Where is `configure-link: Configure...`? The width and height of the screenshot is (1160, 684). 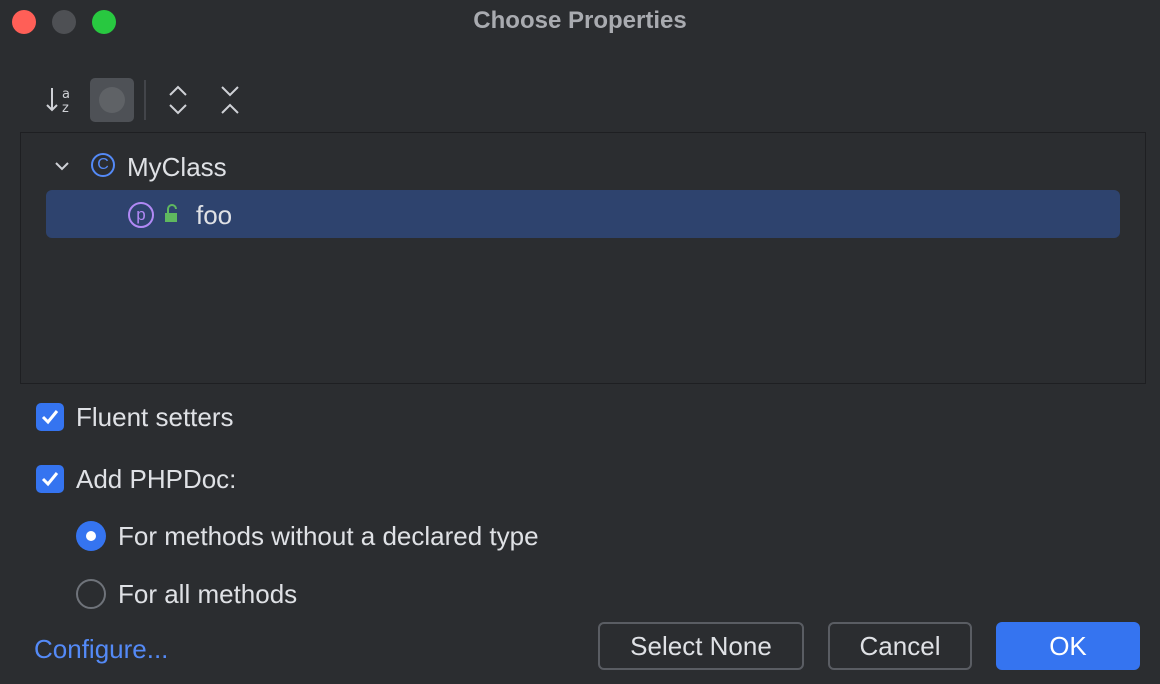
configure-link: Configure... is located at coordinates (101, 649).